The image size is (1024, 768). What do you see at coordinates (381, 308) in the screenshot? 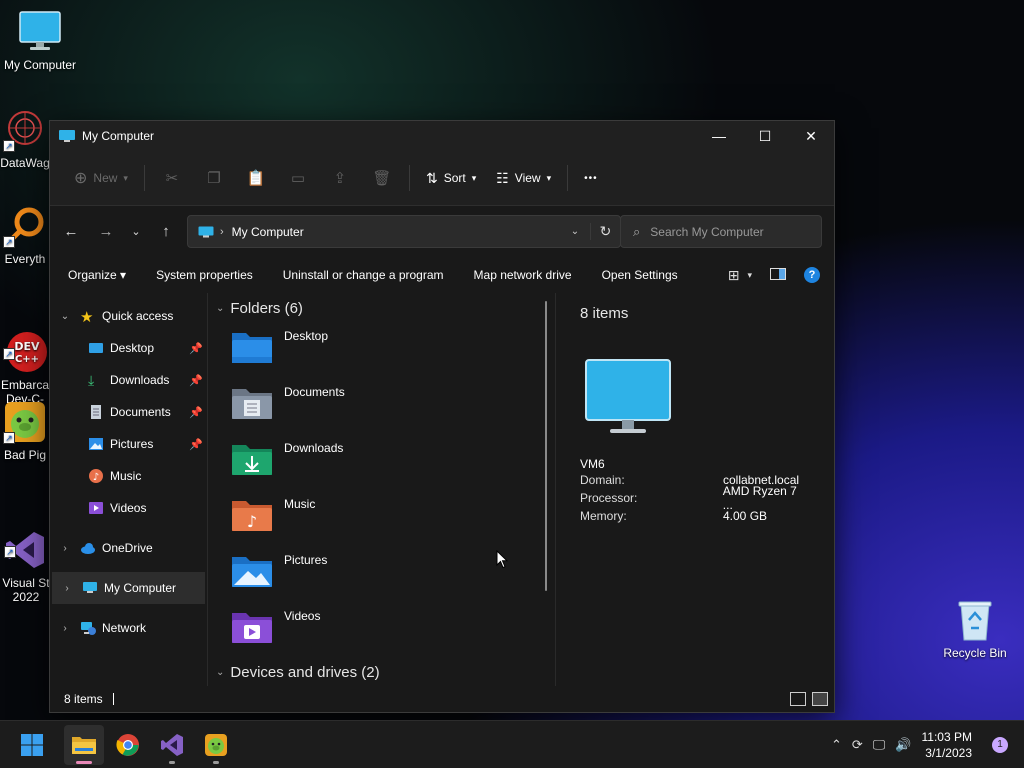
I see `folders-group-header: ⌄ Folders (6)` at bounding box center [381, 308].